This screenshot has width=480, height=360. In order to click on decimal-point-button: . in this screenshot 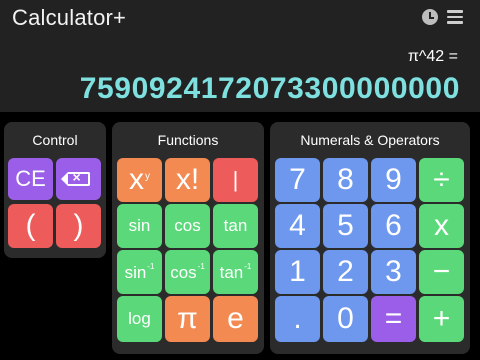, I will do `click(297, 319)`.